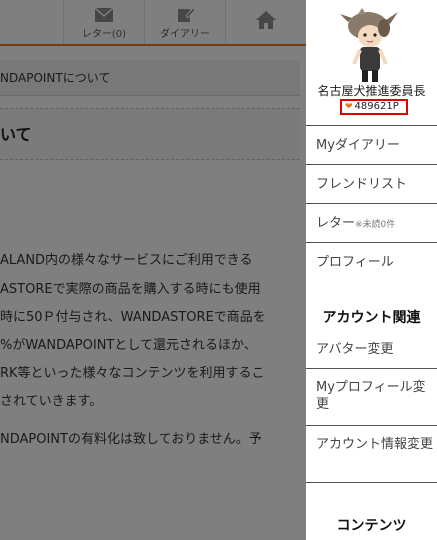 This screenshot has height=540, width=437. I want to click on menu-item-profile: プロフィール, so click(371, 262).